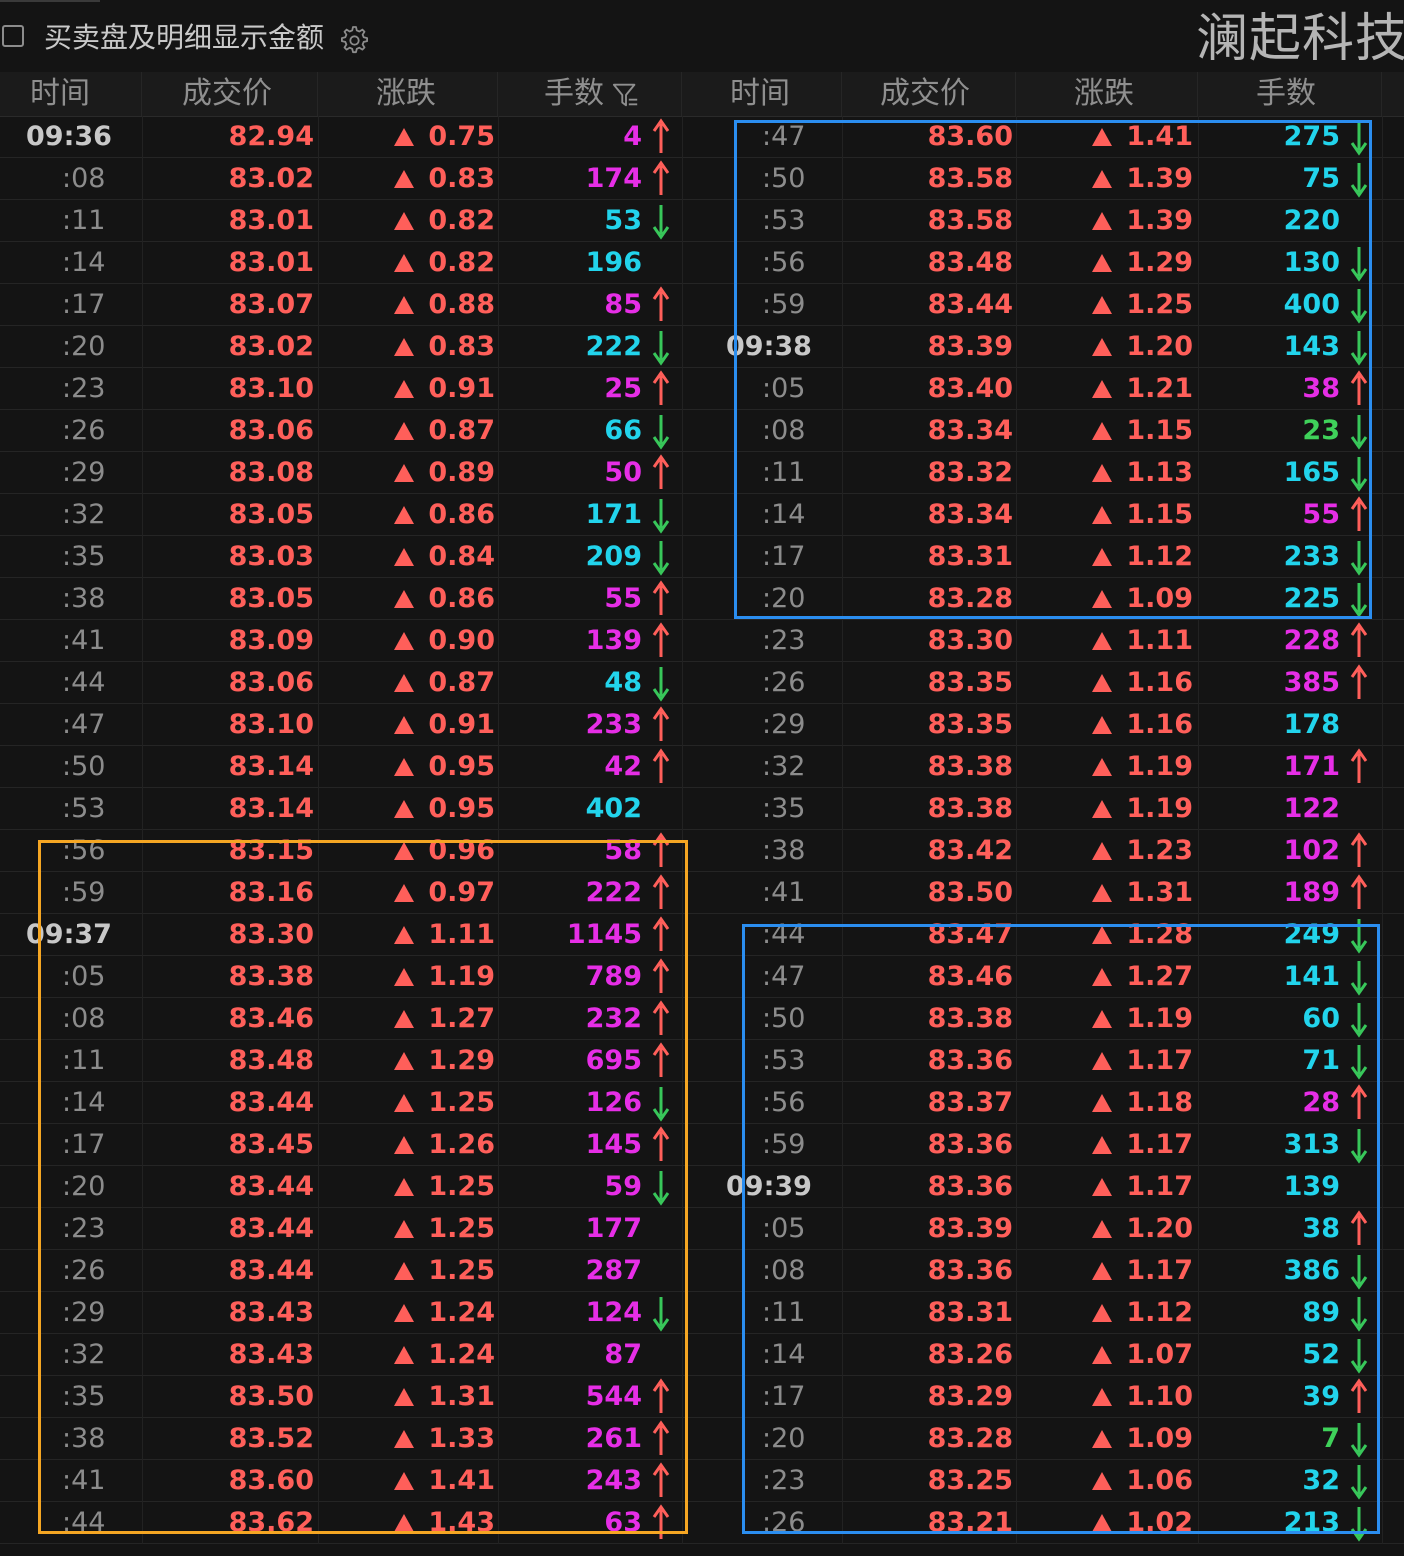  Describe the element at coordinates (1159, 598) in the screenshot. I see `change-value: 1.09` at that location.